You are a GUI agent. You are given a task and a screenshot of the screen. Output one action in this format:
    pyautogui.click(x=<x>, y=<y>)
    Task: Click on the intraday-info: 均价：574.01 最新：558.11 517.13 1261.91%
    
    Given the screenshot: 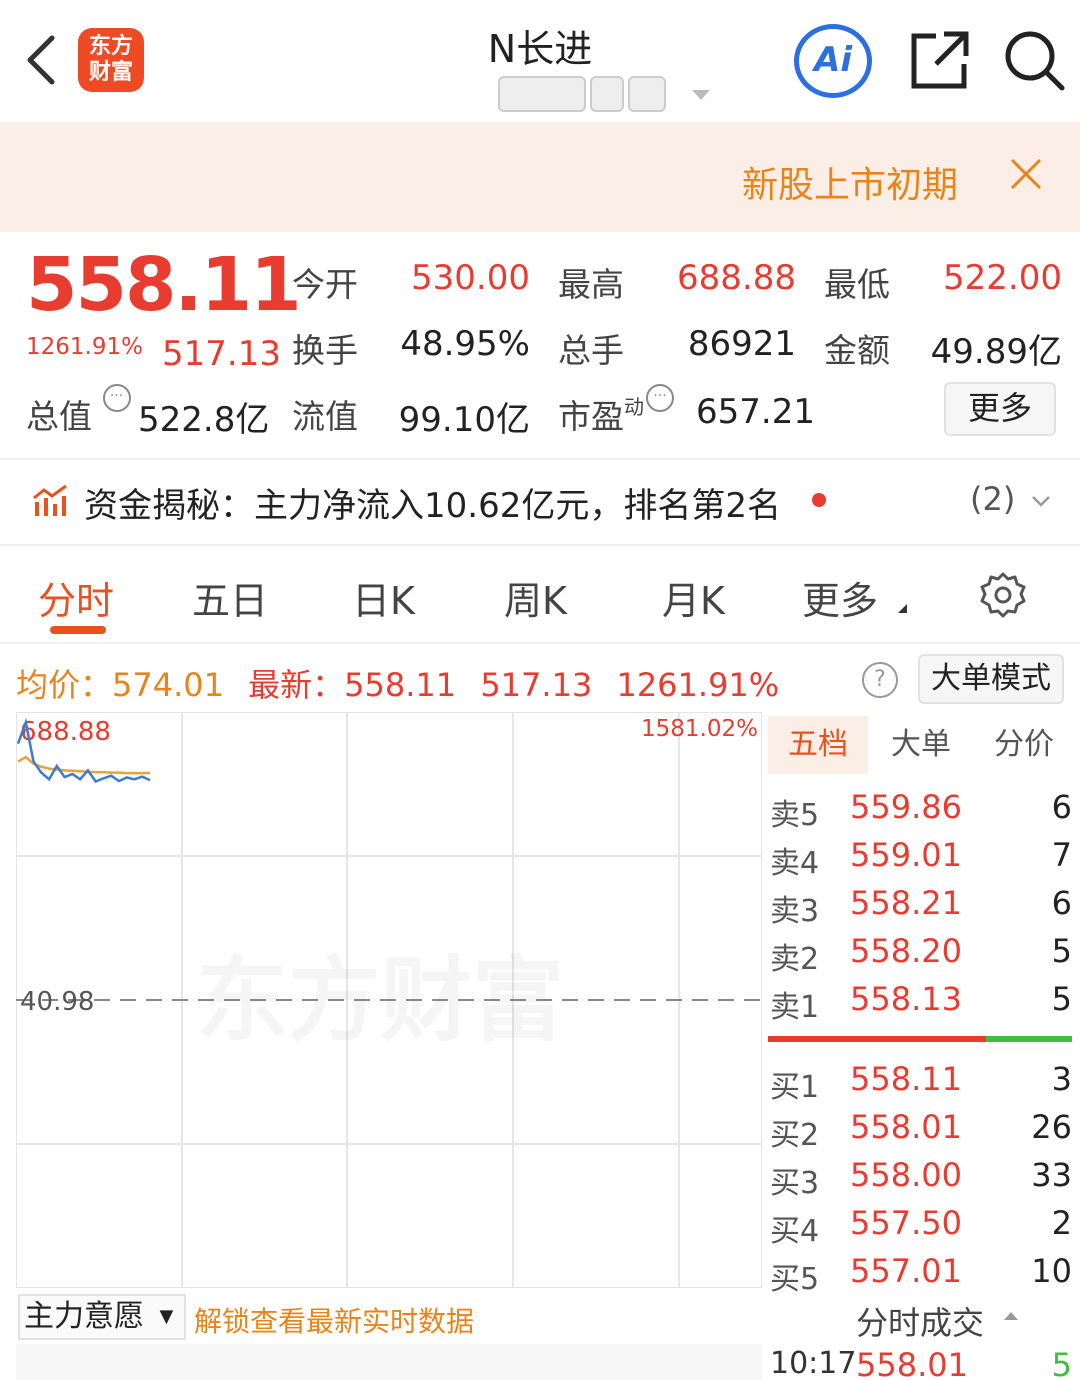 What is the action you would take?
    pyautogui.click(x=397, y=683)
    